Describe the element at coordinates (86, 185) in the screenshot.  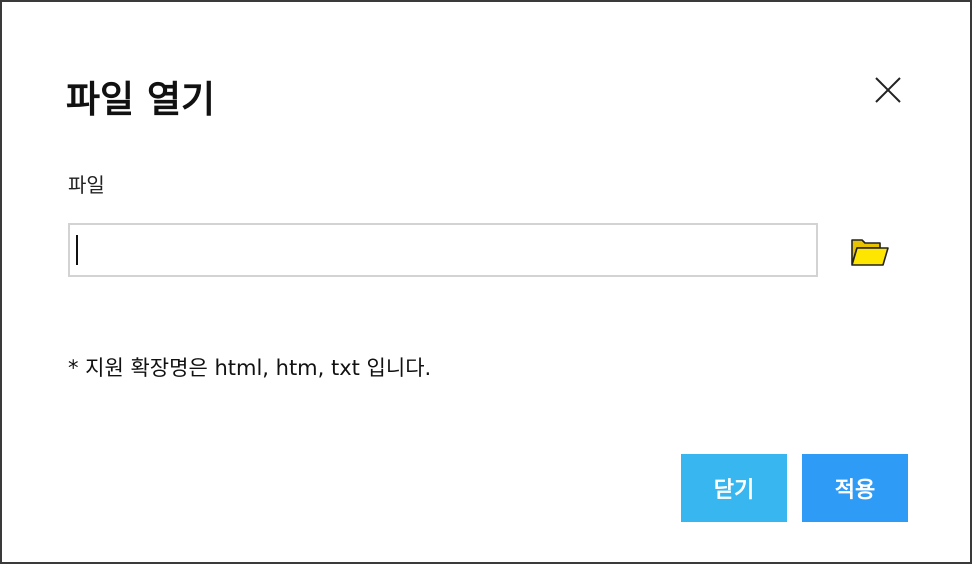
I see `file-field-label: 파일` at that location.